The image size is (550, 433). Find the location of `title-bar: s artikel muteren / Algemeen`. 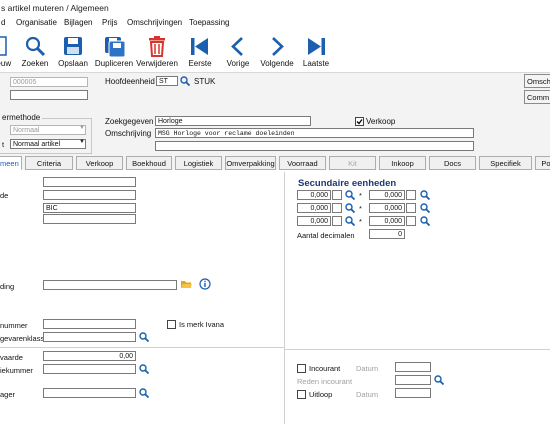

title-bar: s artikel muteren / Algemeen is located at coordinates (275, 8).